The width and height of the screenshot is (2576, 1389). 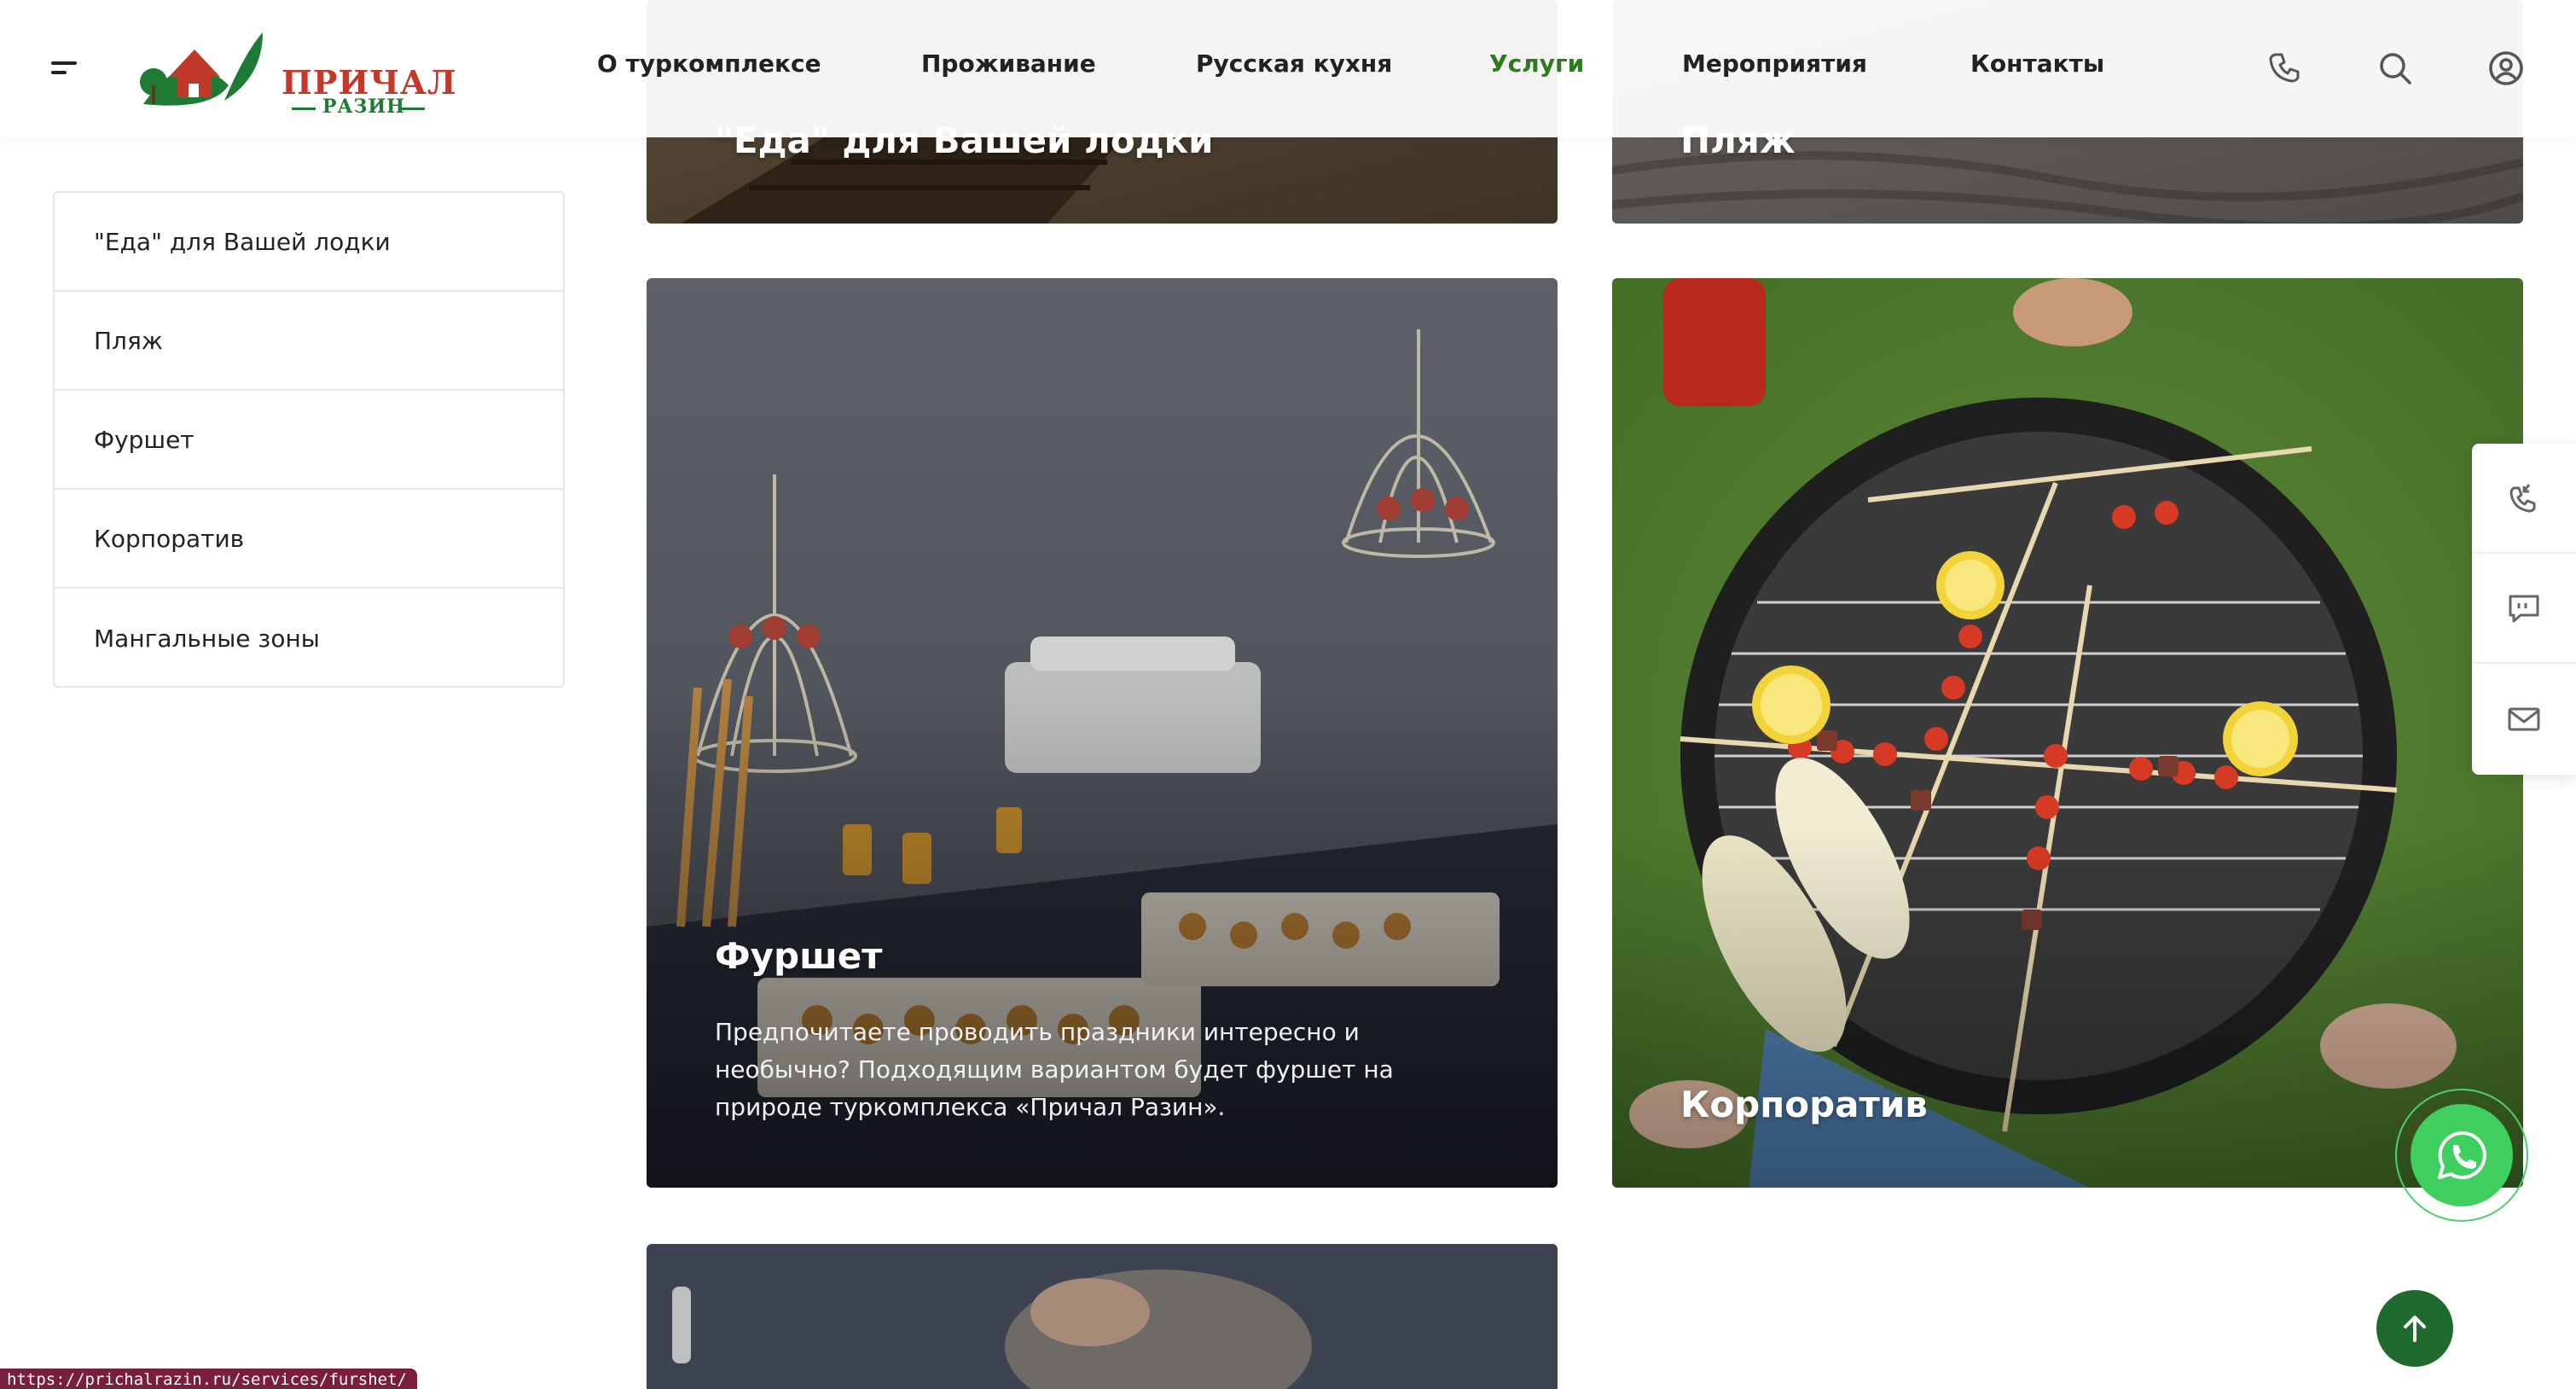 I want to click on whatsapp-button, so click(x=2462, y=1155).